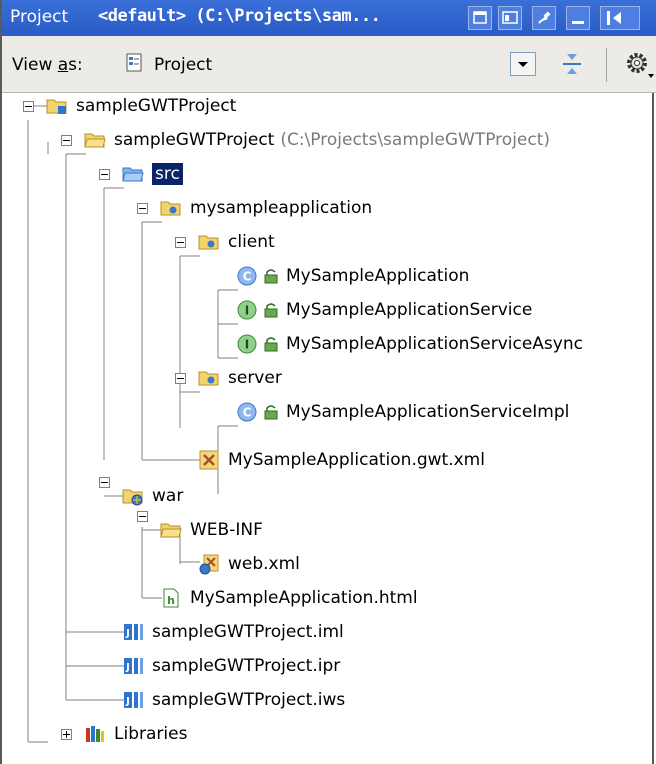  What do you see at coordinates (289, 598) in the screenshot?
I see `tree-node-html: h MySampleApplication.html` at bounding box center [289, 598].